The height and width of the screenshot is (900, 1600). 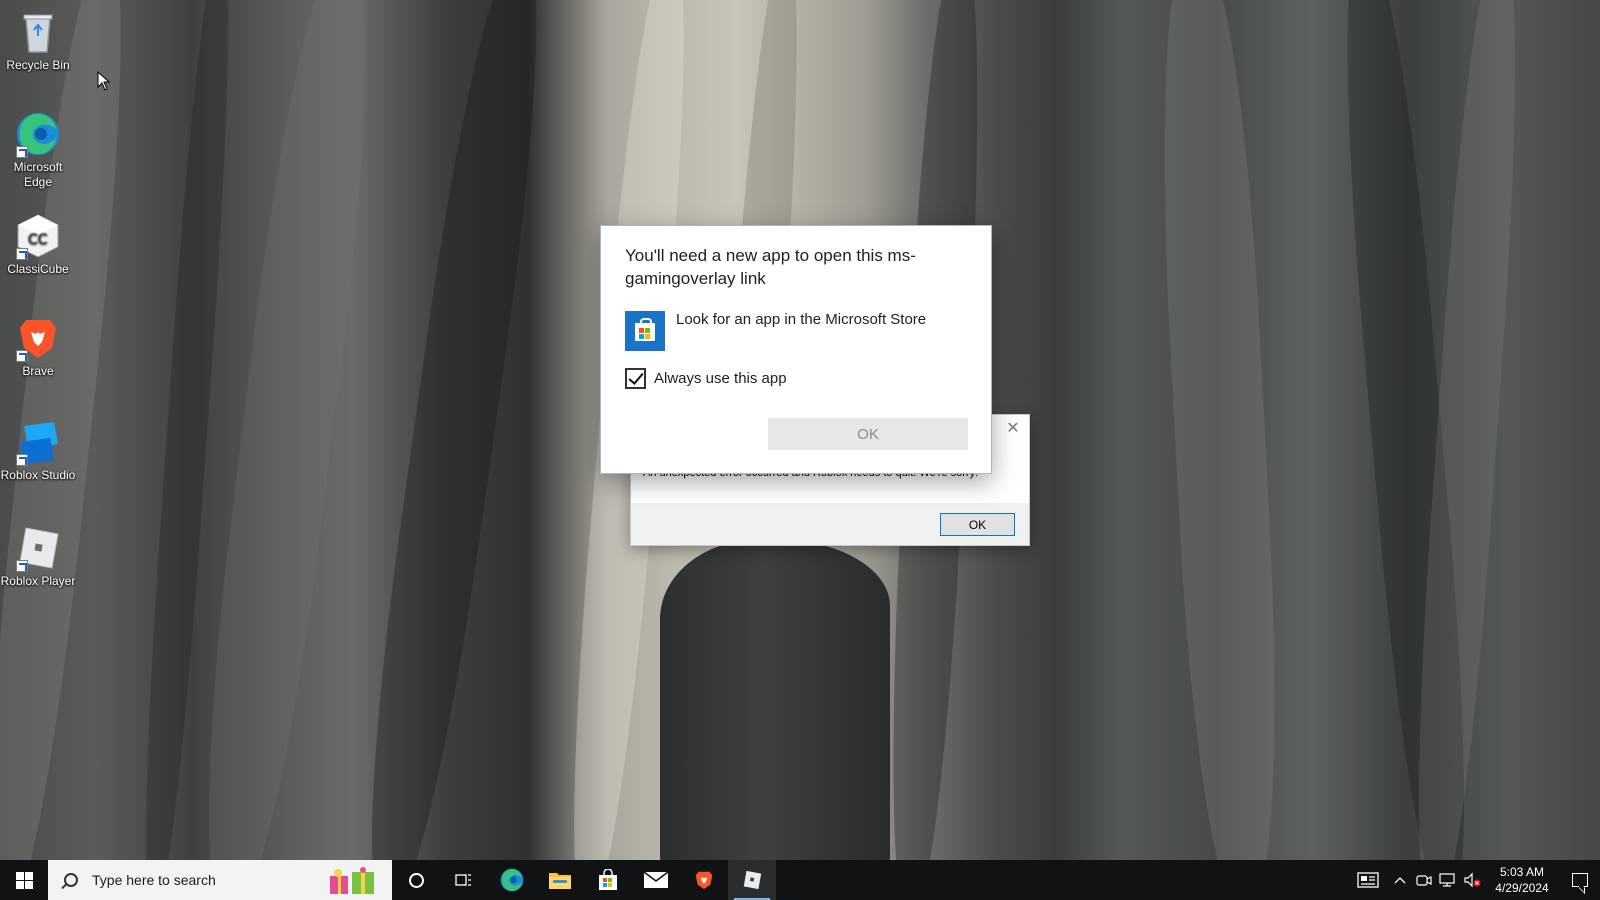 What do you see at coordinates (801, 319) in the screenshot?
I see `store-option-label: Look for an app in the Microsoft Store` at bounding box center [801, 319].